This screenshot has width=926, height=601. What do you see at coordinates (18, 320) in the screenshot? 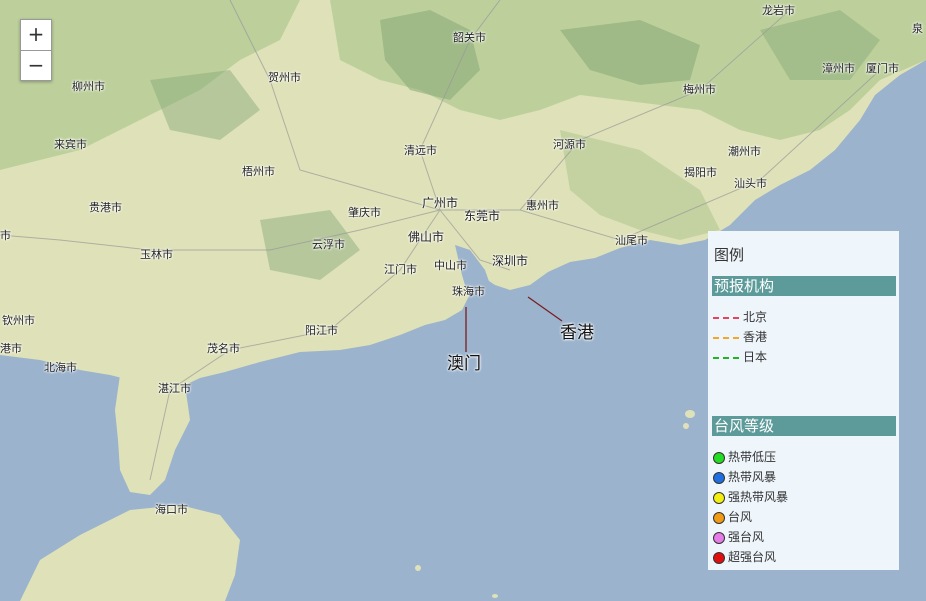
I see `city-label-qinzhou: 钦州市` at bounding box center [18, 320].